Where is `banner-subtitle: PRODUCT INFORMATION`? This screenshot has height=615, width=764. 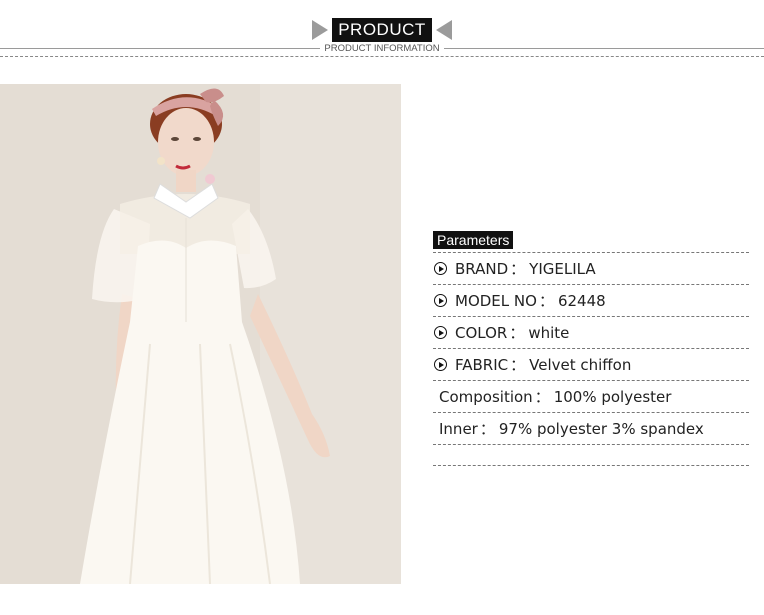 banner-subtitle: PRODUCT INFORMATION is located at coordinates (382, 49).